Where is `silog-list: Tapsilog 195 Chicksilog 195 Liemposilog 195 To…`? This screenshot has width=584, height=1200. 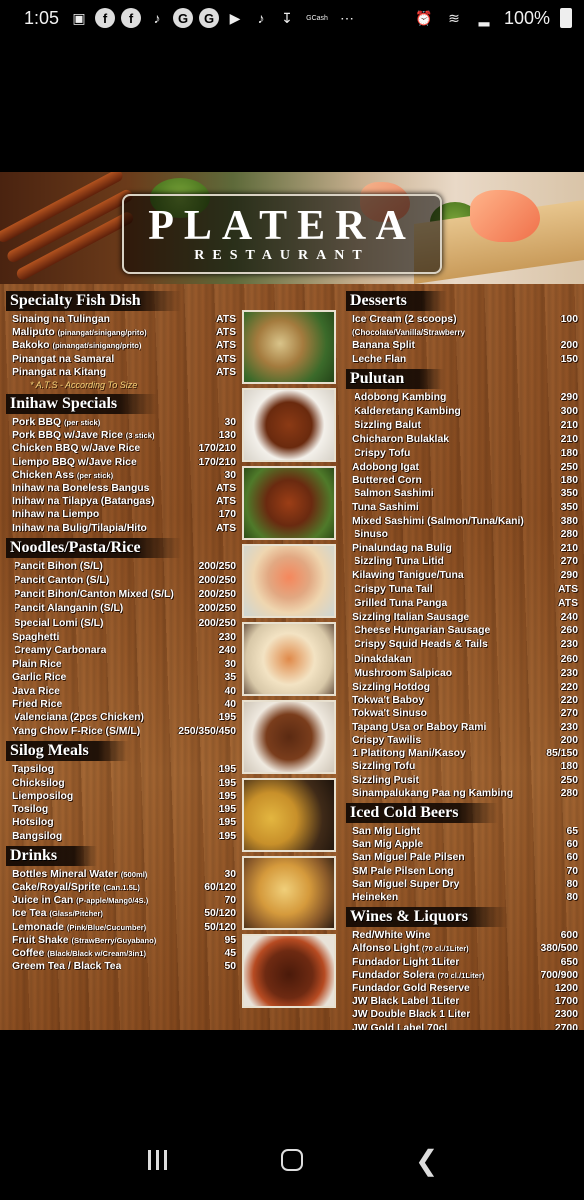 silog-list: Tapsilog 195 Chicksilog 195 Liemposilog 195 To… is located at coordinates (122, 802).